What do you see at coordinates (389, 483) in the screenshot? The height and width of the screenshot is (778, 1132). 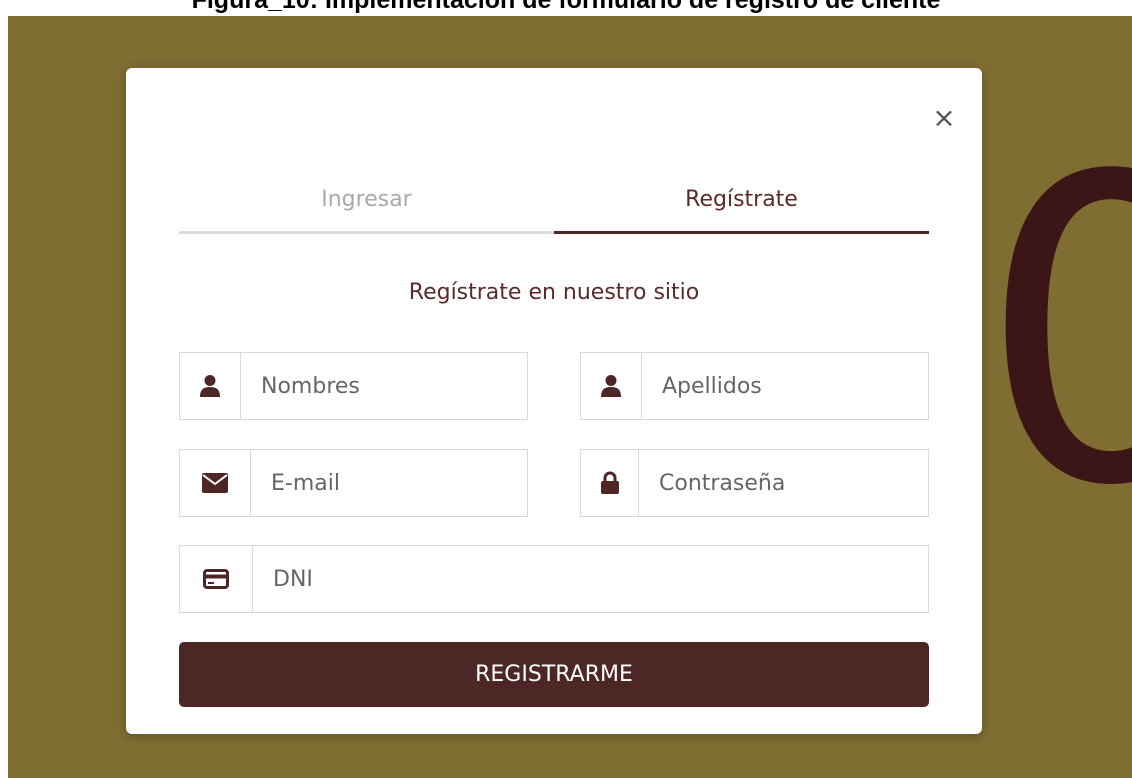 I see `email-input` at bounding box center [389, 483].